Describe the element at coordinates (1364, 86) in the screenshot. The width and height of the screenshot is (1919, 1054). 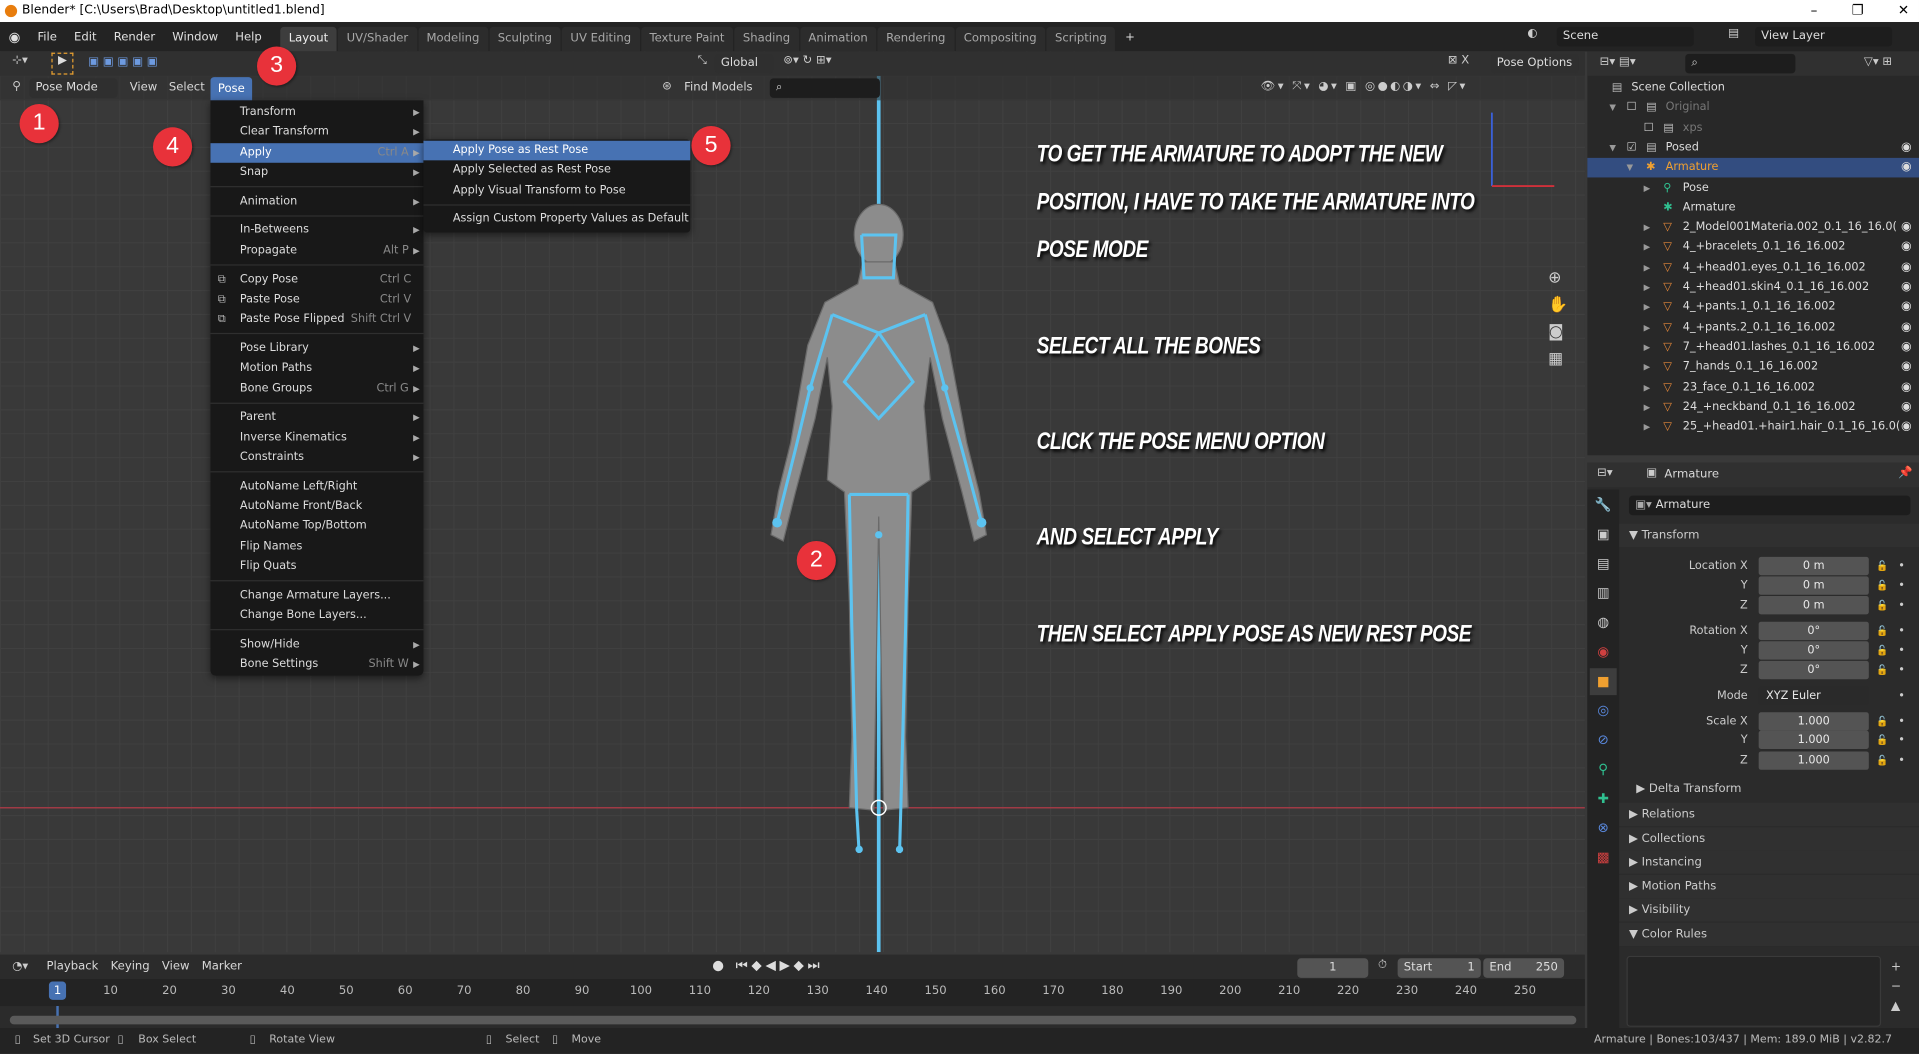
I see `shading-icons: 👁▾ ⤧▾ ◕▾ ▣ ◎●◐◑▾ ⇔ ◸▾` at that location.